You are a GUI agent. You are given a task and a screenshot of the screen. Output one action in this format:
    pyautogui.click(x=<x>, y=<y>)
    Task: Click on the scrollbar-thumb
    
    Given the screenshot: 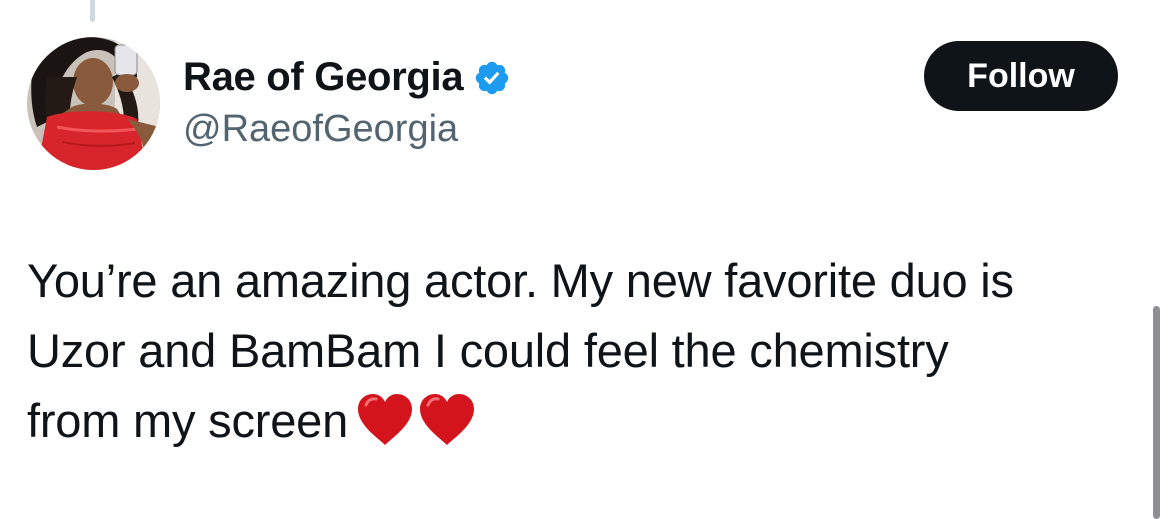 What is the action you would take?
    pyautogui.click(x=1156, y=412)
    